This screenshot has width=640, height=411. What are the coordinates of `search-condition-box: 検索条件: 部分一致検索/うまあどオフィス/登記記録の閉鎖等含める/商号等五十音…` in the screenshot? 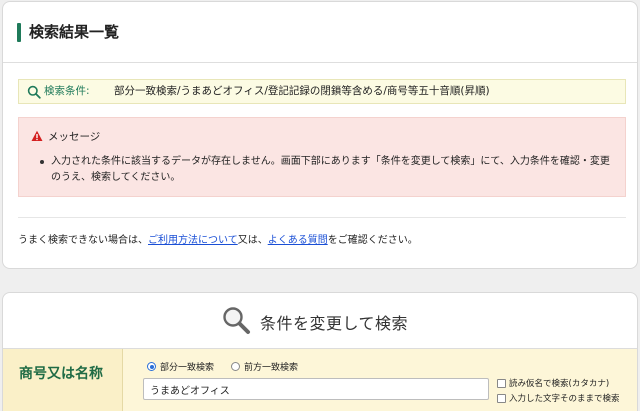 It's located at (322, 91).